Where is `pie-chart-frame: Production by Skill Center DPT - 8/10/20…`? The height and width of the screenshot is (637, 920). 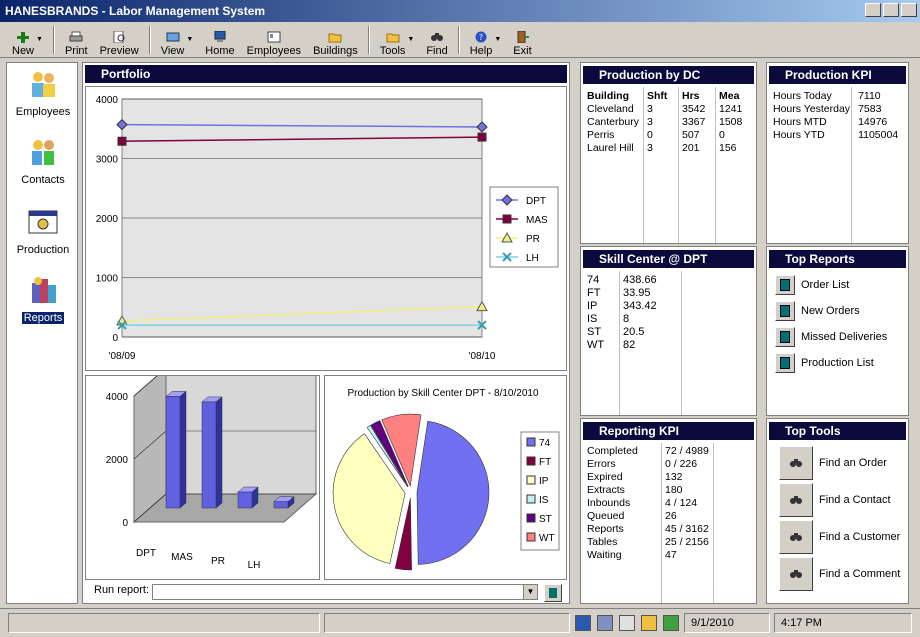 pie-chart-frame: Production by Skill Center DPT - 8/10/20… is located at coordinates (445, 477).